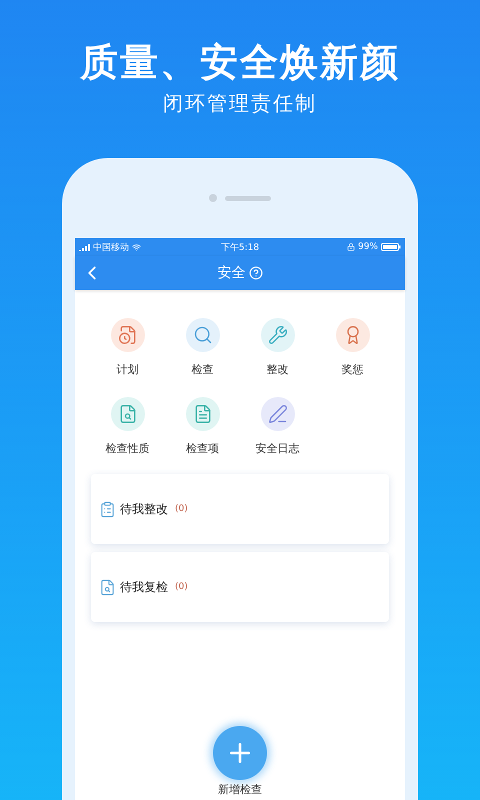  Describe the element at coordinates (107, 587) in the screenshot. I see `document-search-icon` at that location.